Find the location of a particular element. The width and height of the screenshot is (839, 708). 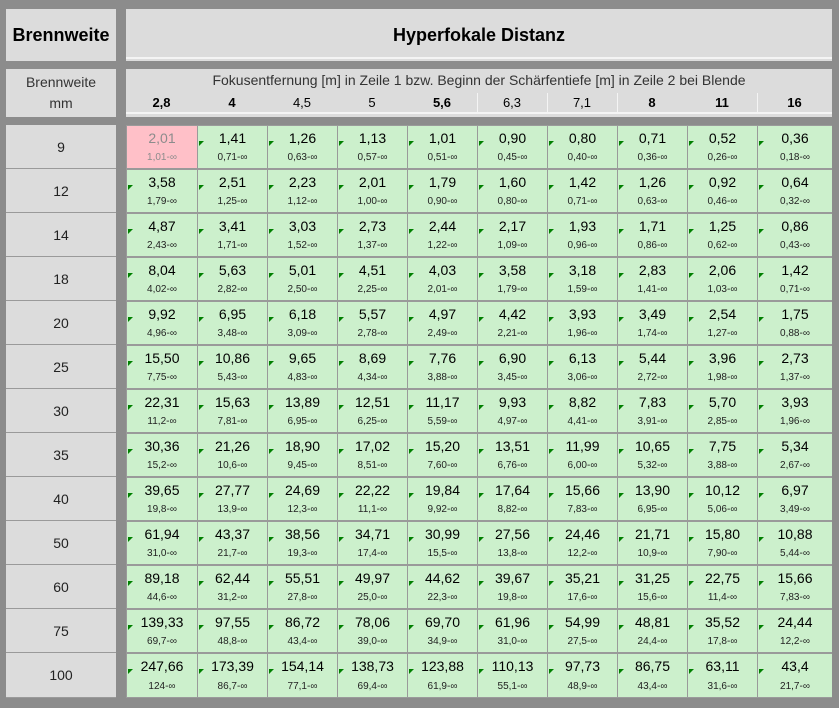

distance-cell: 173,39 86,7-∞ is located at coordinates (232, 675).